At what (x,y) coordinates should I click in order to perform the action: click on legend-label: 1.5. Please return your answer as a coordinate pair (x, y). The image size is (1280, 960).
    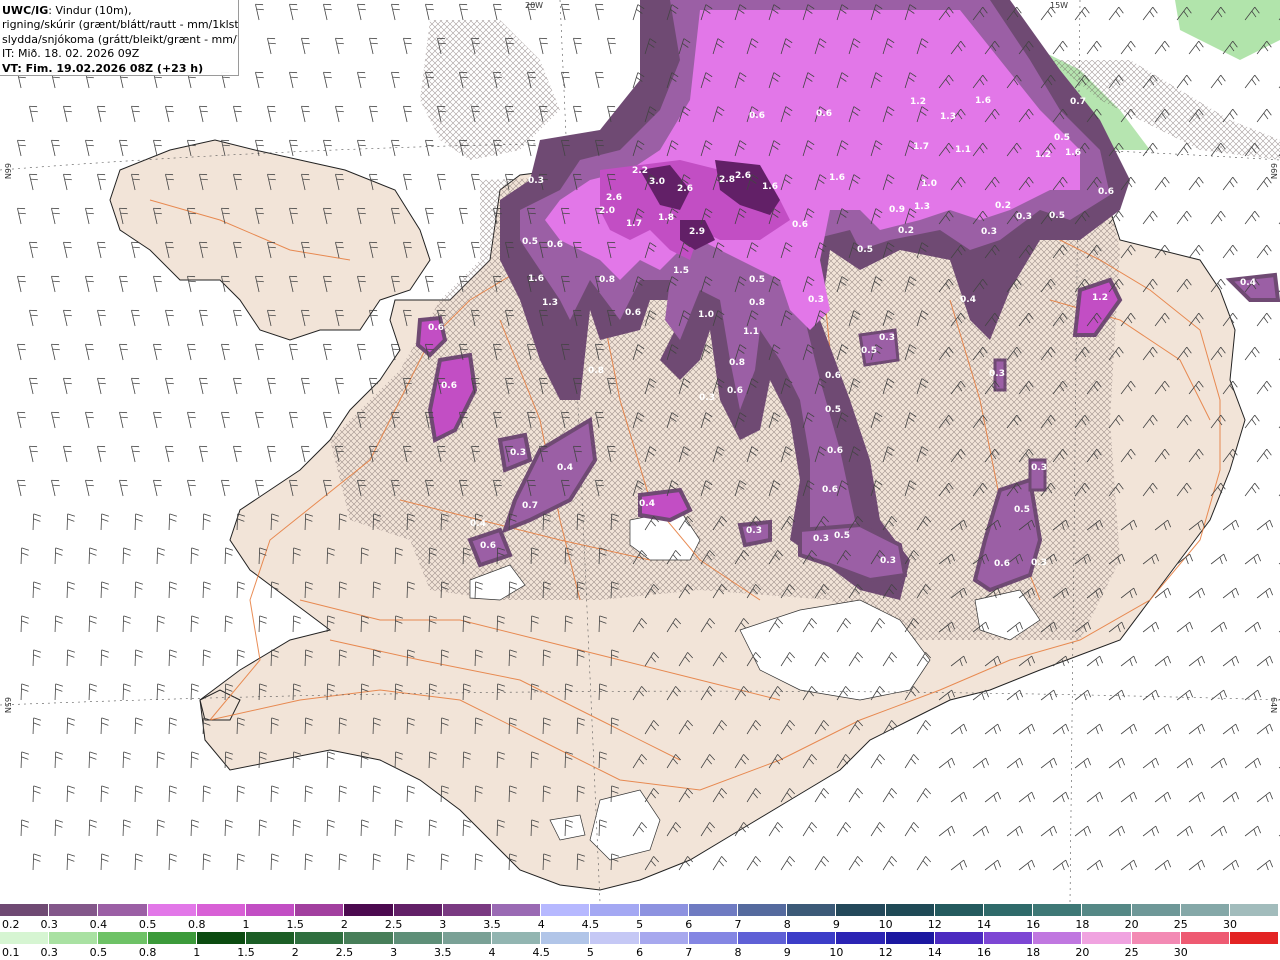
    Looking at the image, I should click on (246, 952).